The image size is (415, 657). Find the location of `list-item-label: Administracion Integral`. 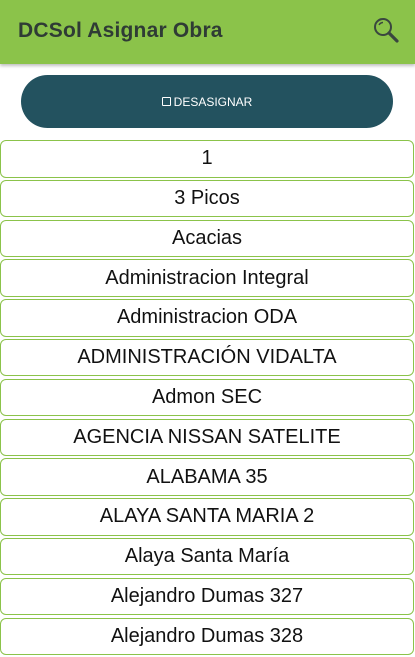

list-item-label: Administracion Integral is located at coordinates (207, 277).